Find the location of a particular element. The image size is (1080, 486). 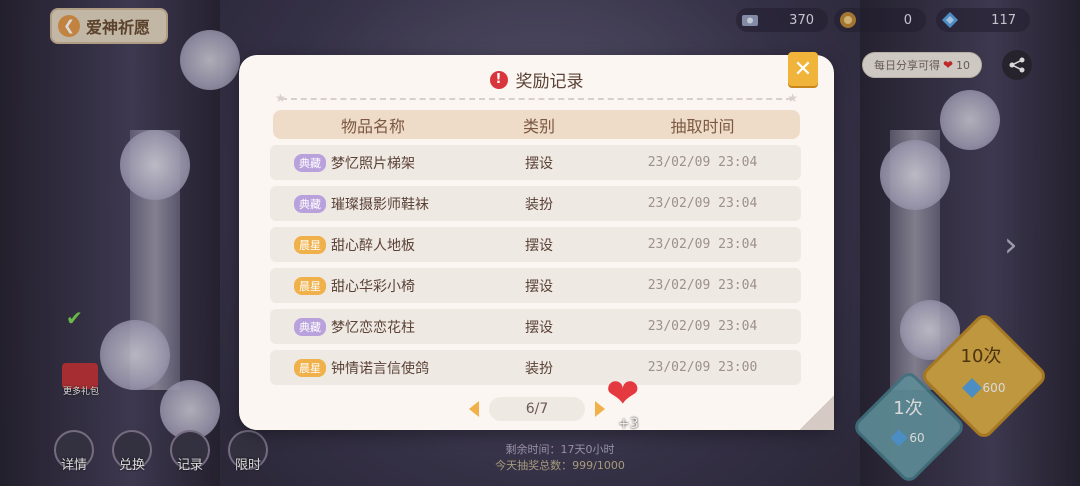

page-indicator: 6/7 is located at coordinates (537, 409).